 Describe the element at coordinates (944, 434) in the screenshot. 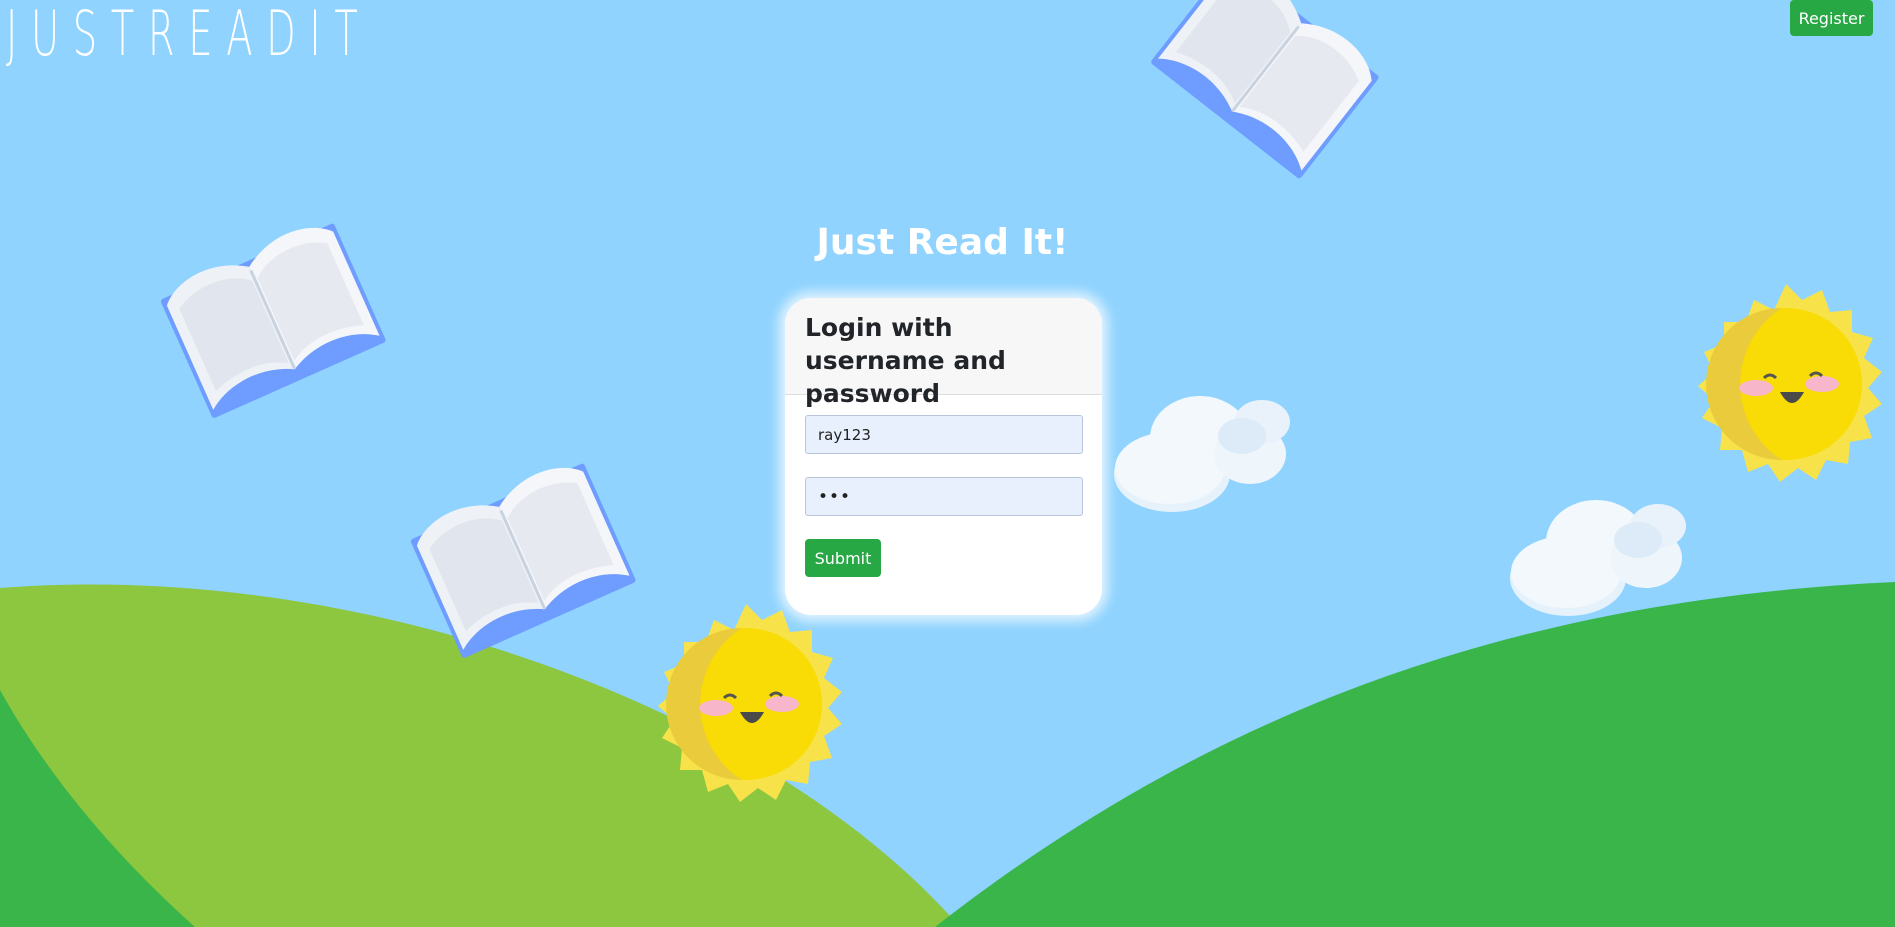

I see `username-input` at that location.